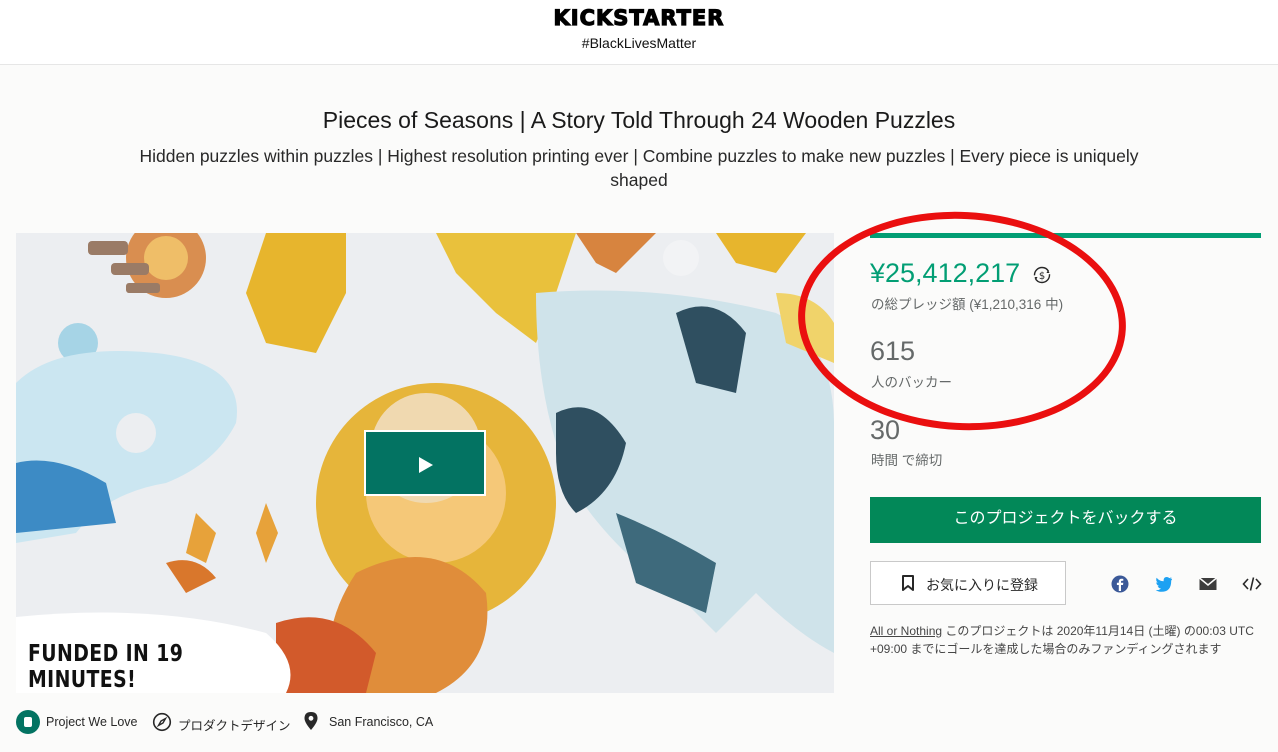  Describe the element at coordinates (28, 722) in the screenshot. I see `kickstarter-badge-icon` at that location.